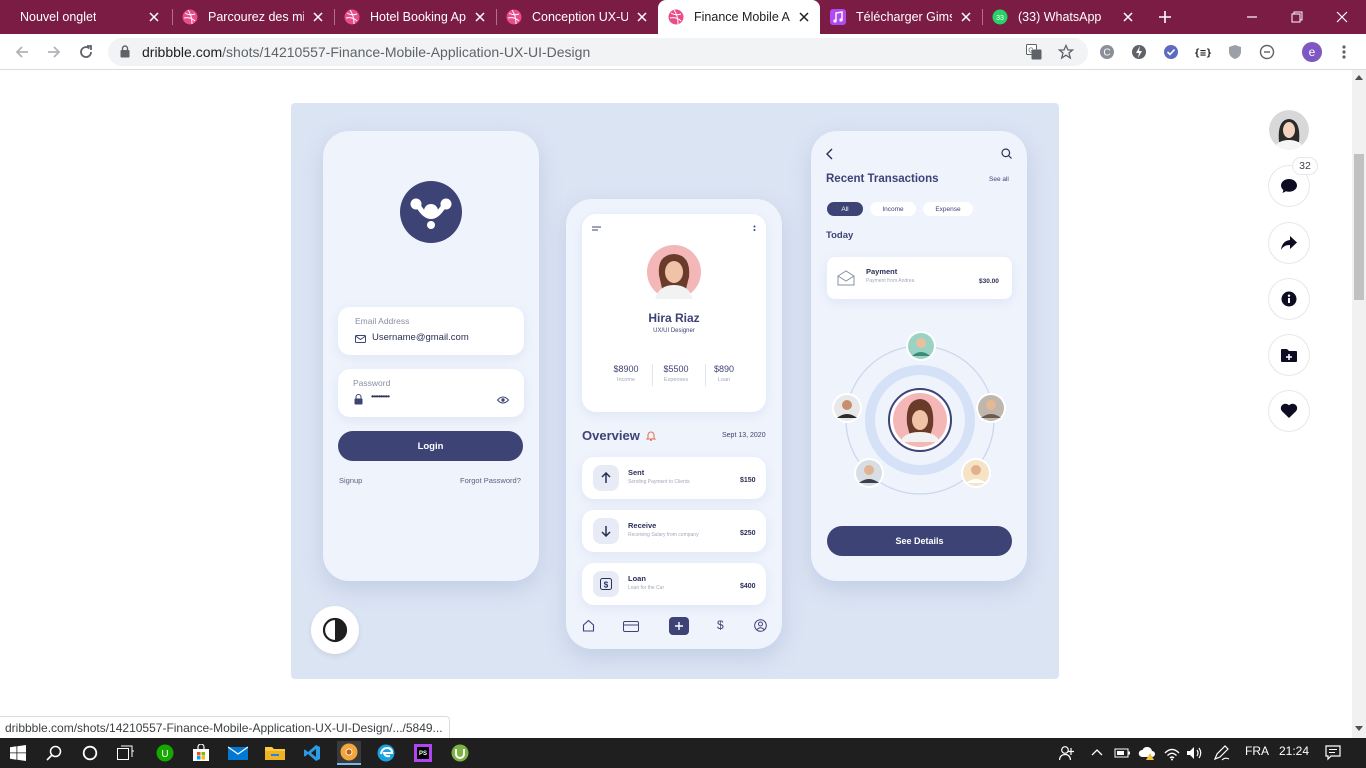 The width and height of the screenshot is (1366, 768). What do you see at coordinates (606, 584) in the screenshot?
I see `dollar-box-icon: $` at bounding box center [606, 584].